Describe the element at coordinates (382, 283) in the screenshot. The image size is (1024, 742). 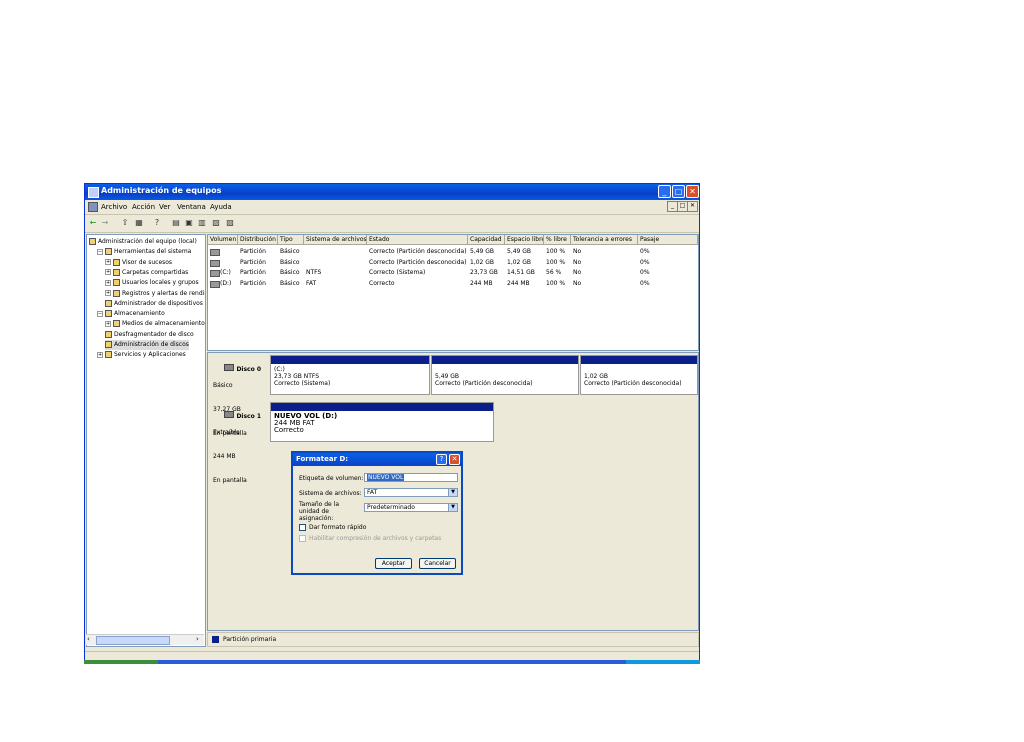
I see `table-cell: Correcto` at that location.